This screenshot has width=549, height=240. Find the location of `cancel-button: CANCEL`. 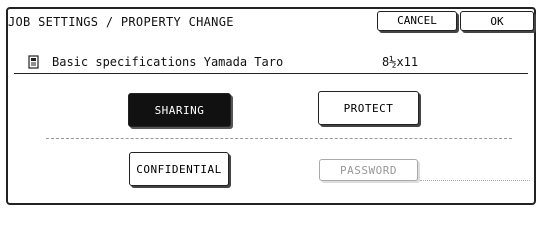

cancel-button: CANCEL is located at coordinates (417, 21).